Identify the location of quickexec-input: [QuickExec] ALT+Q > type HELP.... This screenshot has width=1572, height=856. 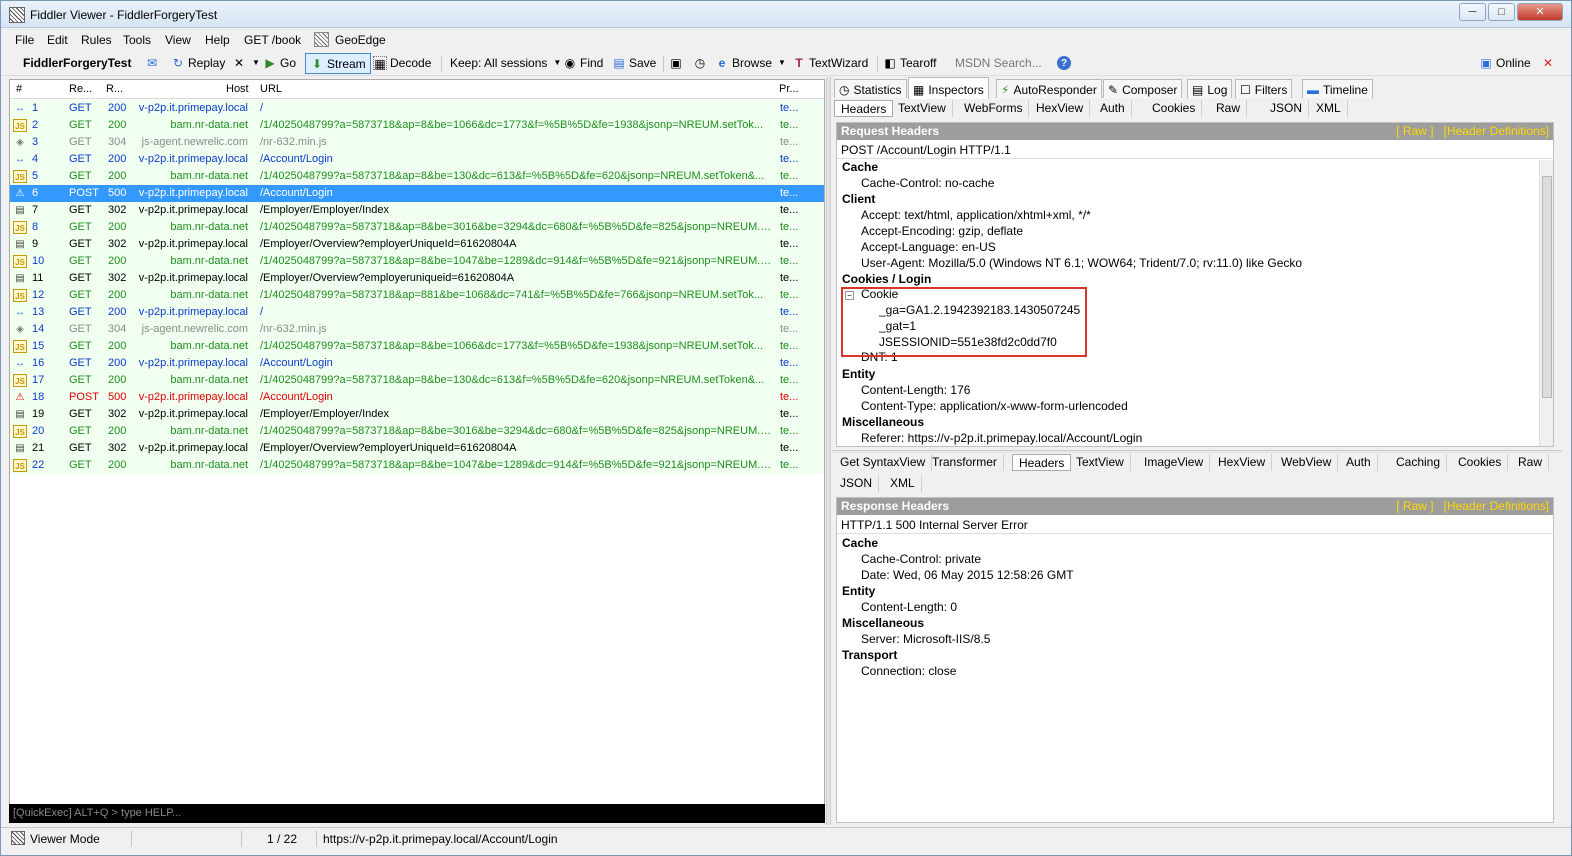
(417, 813).